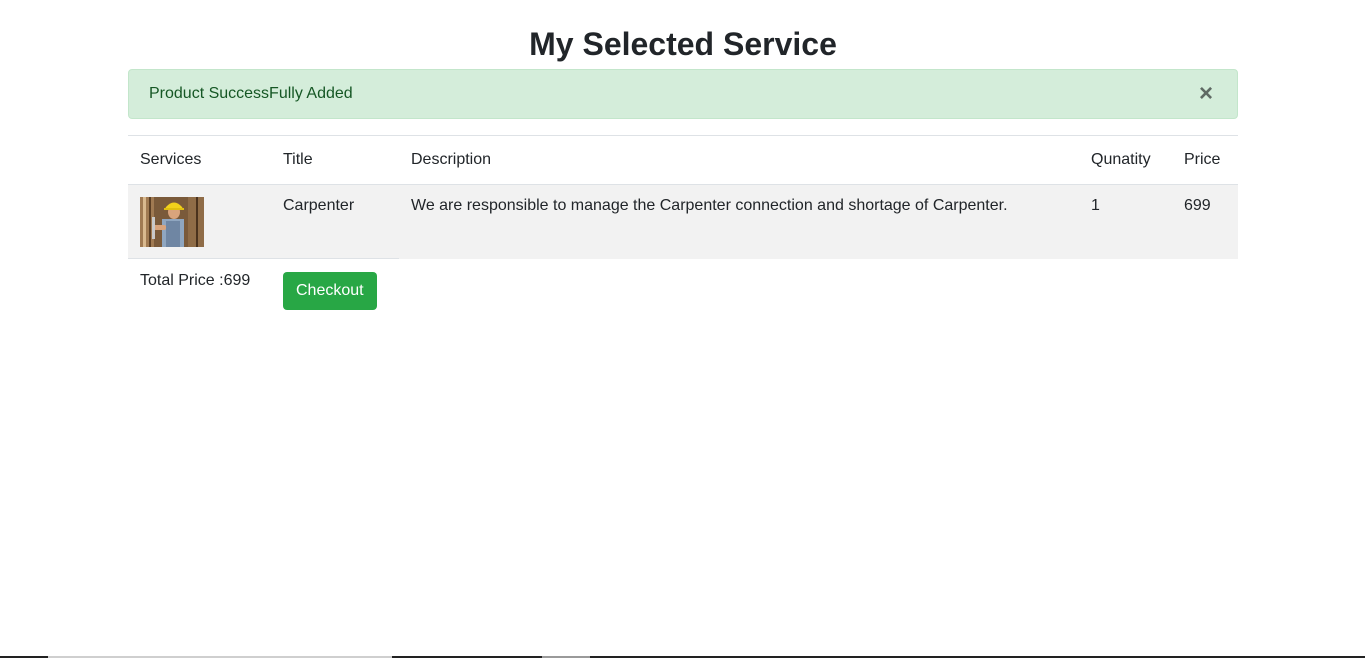  I want to click on total-price: Total Price :699, so click(199, 289).